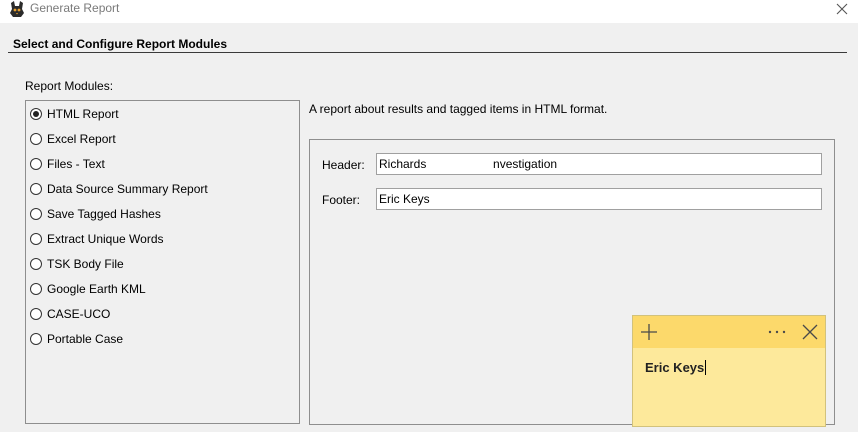 The height and width of the screenshot is (432, 858). What do you see at coordinates (17, 9) in the screenshot?
I see `autopsy-dog-icon` at bounding box center [17, 9].